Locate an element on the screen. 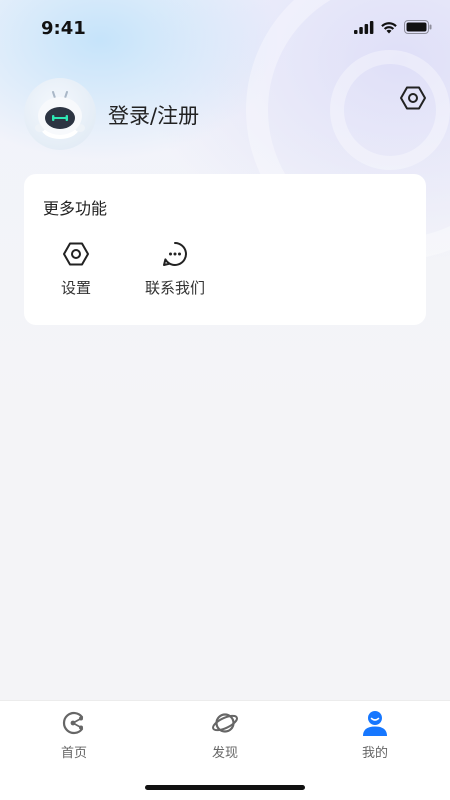 The height and width of the screenshot is (800, 450). function-settings-label: 设置 is located at coordinates (75, 288).